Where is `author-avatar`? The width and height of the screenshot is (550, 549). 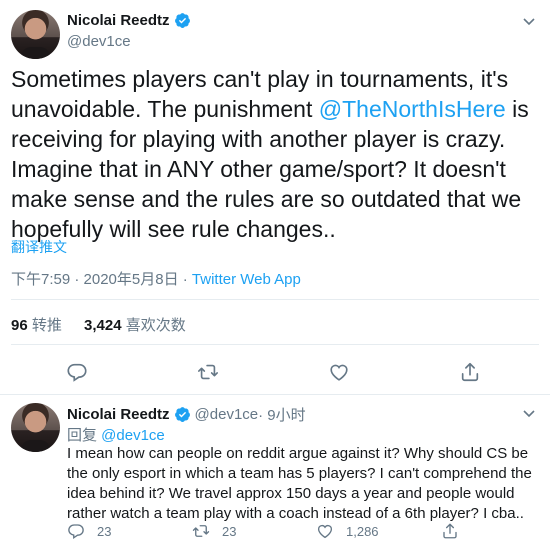 author-avatar is located at coordinates (35, 34).